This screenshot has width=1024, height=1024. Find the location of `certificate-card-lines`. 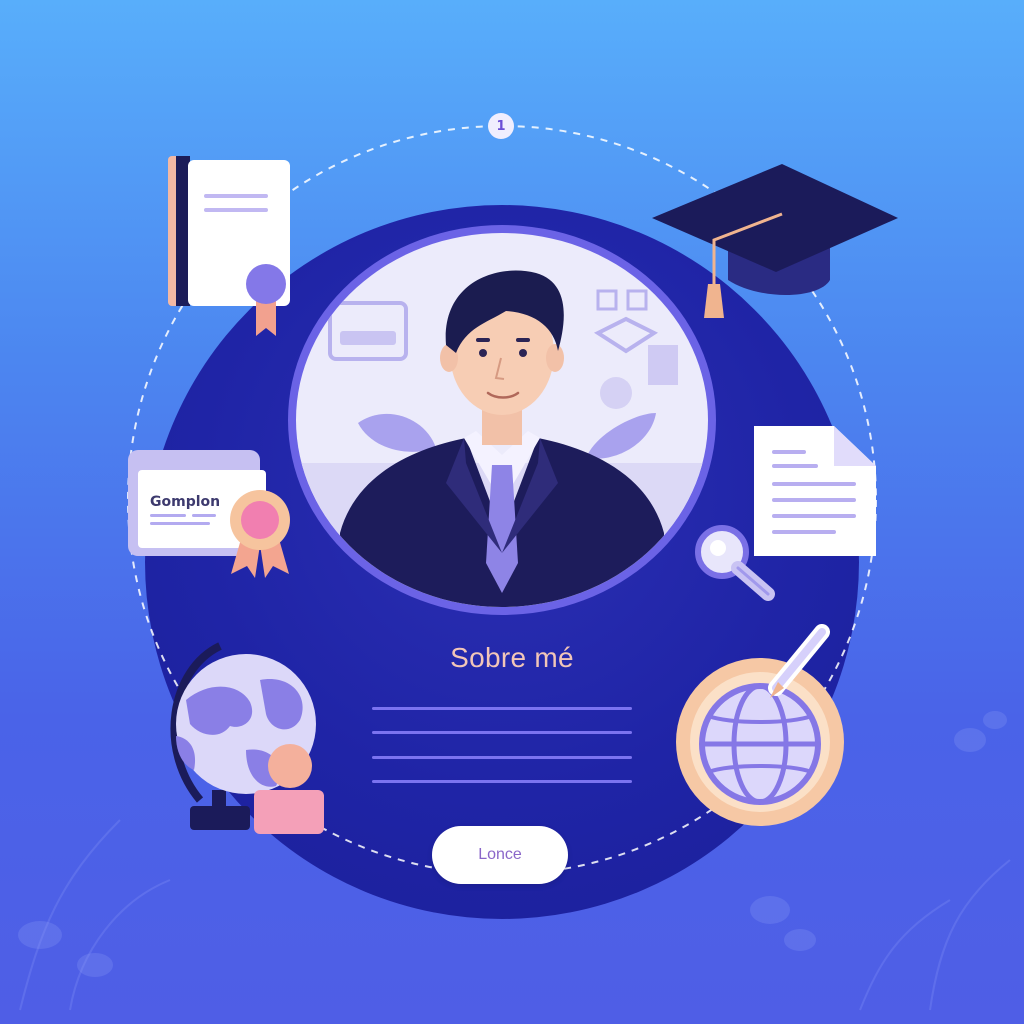

certificate-card-lines is located at coordinates (183, 519).